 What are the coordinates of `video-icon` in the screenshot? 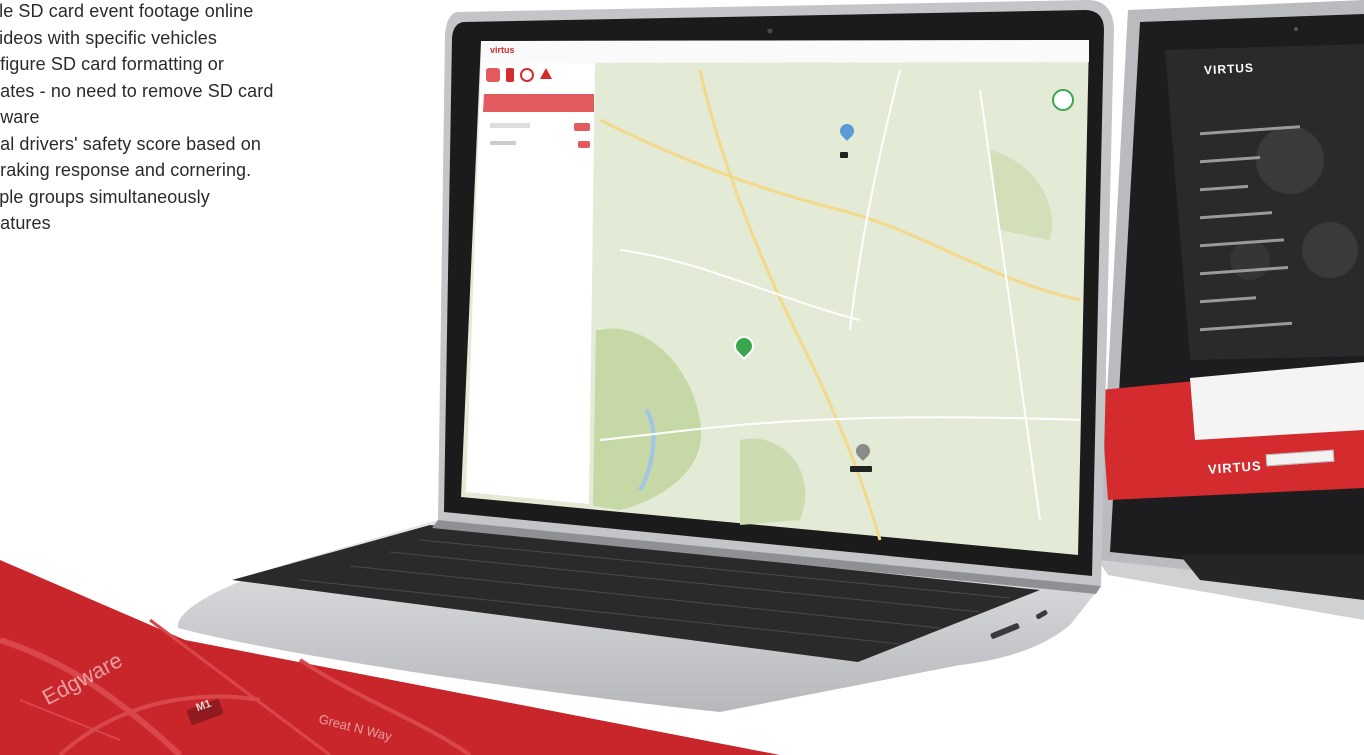 It's located at (527, 75).